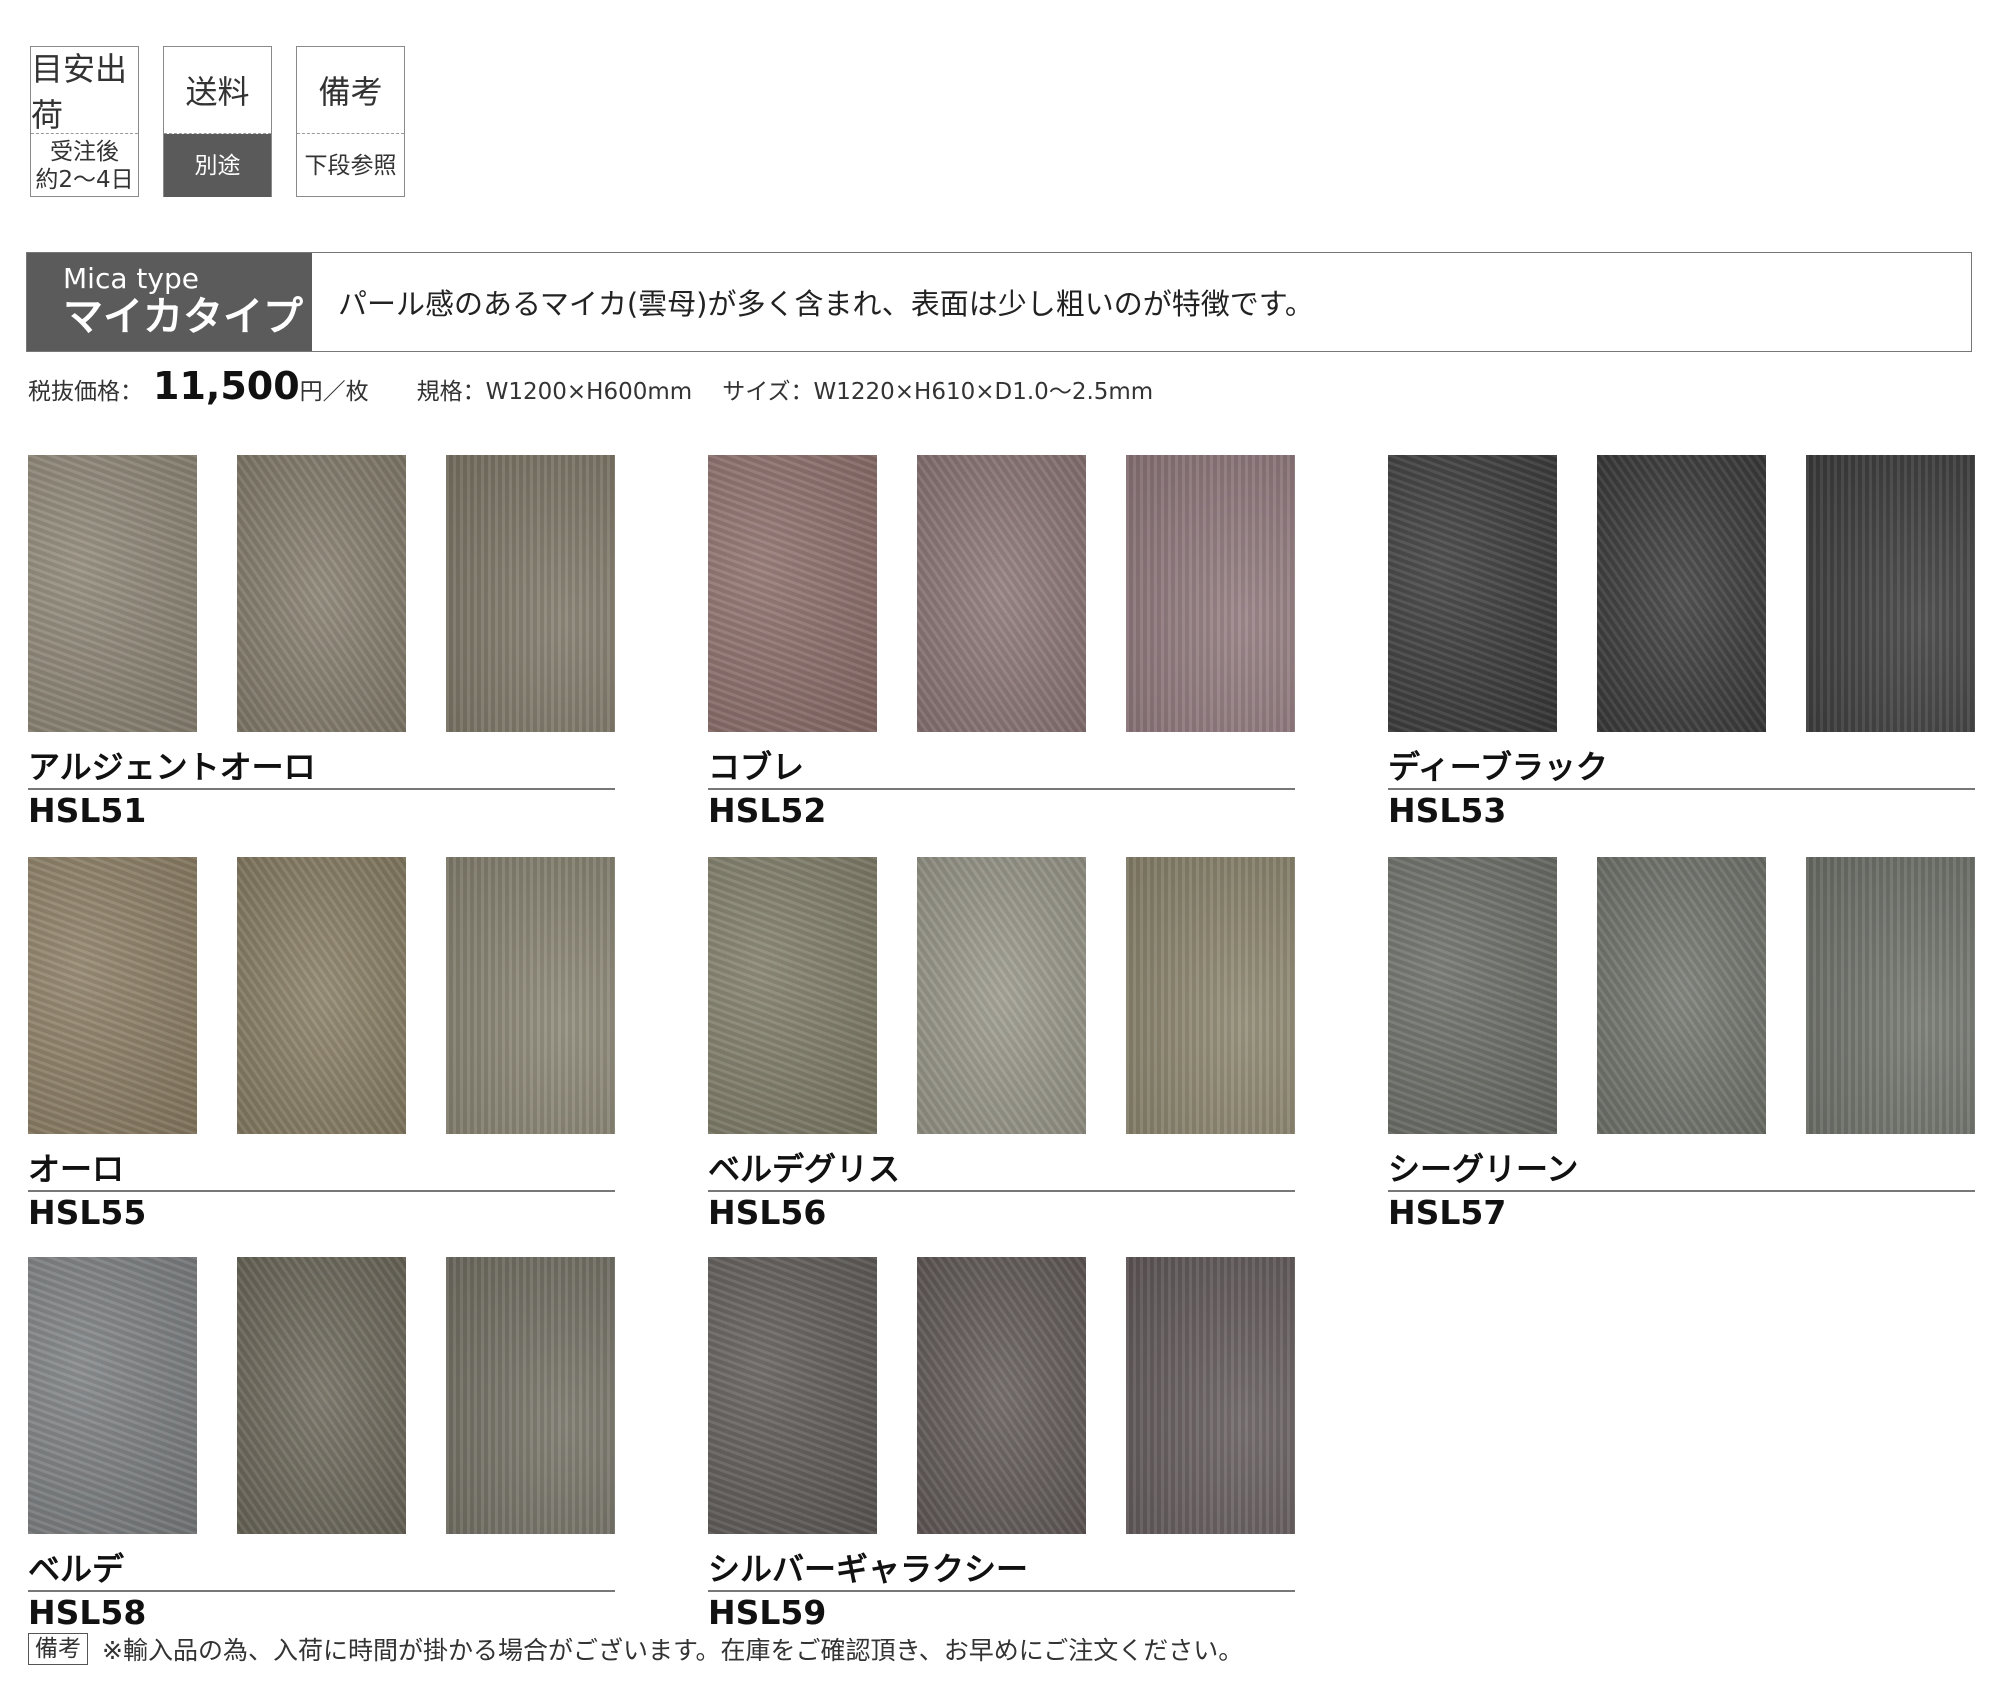 Image resolution: width=1999 pixels, height=1685 pixels. Describe the element at coordinates (756, 767) in the screenshot. I see `product-name: コブレ` at that location.